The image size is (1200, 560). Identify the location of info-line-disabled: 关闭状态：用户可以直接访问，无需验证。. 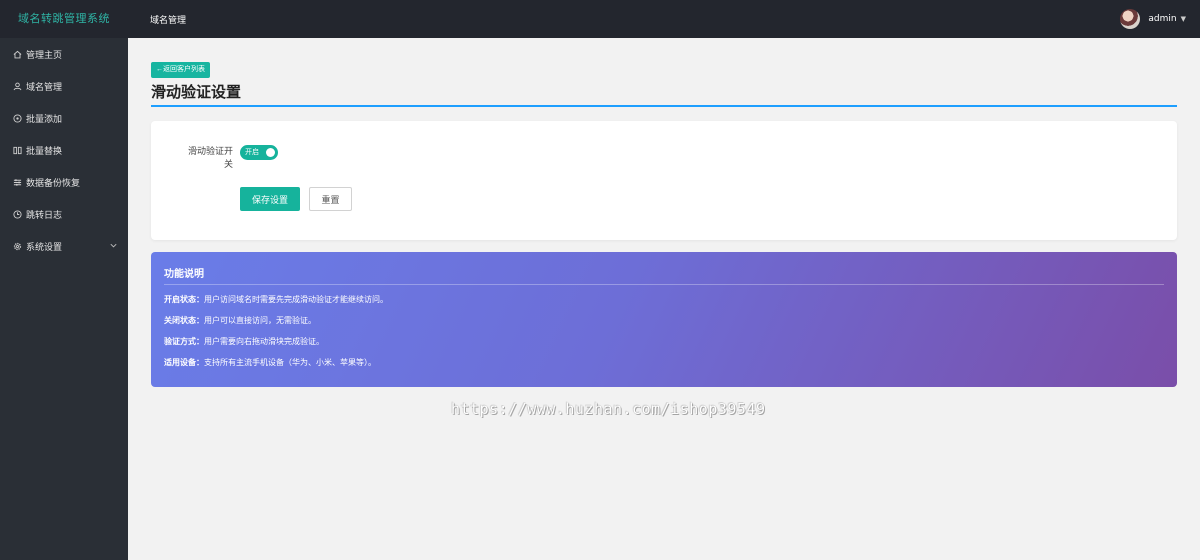
(240, 320).